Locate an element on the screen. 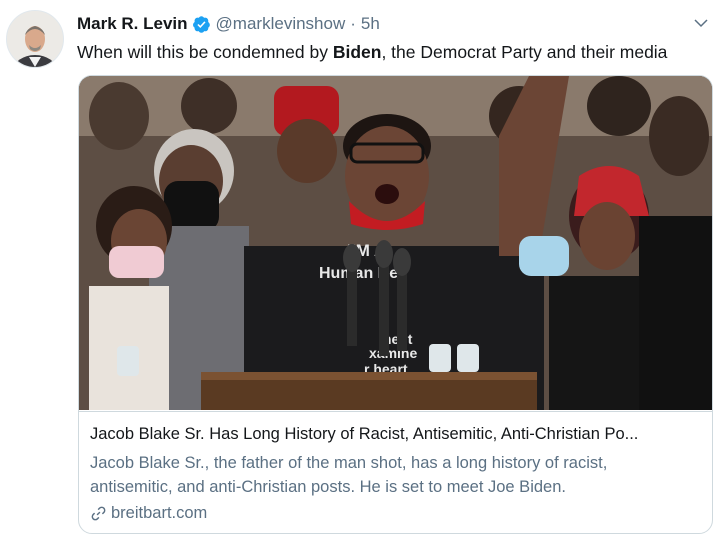 The image size is (722, 534). link-icon is located at coordinates (98, 513).